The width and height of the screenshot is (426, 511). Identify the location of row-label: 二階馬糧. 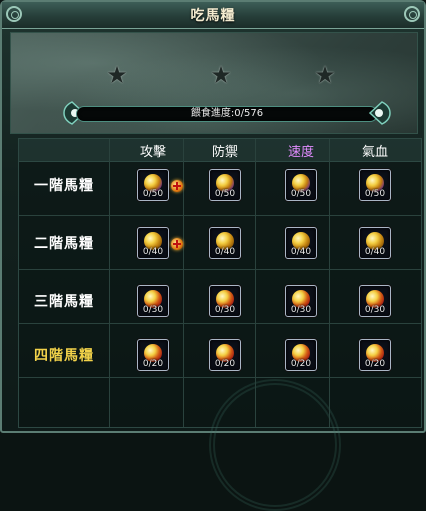
(64, 244).